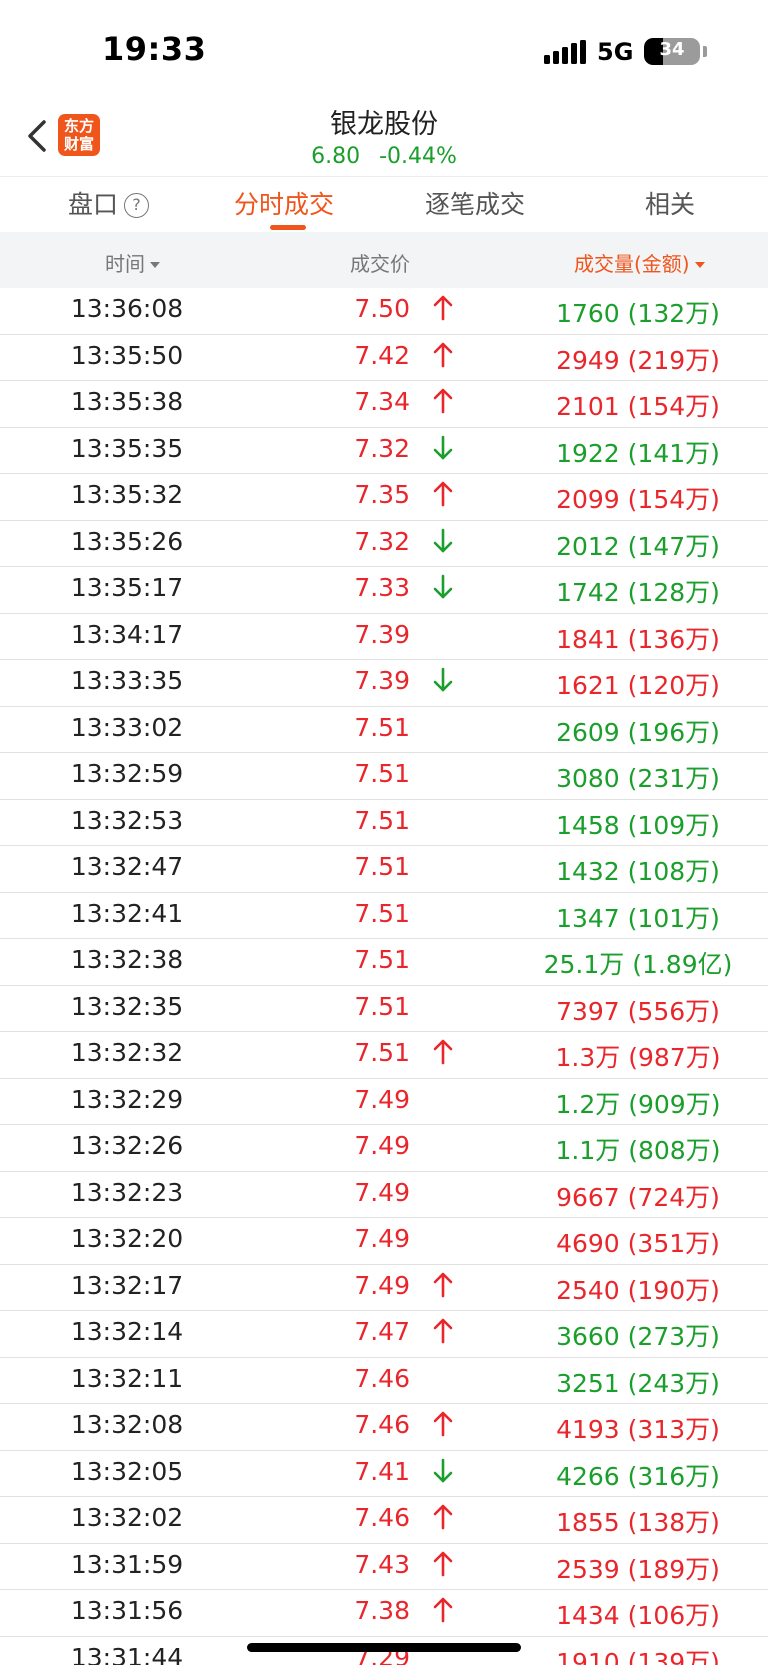  What do you see at coordinates (638, 1150) in the screenshot?
I see `trade-volume: 1.1万 (808万)` at bounding box center [638, 1150].